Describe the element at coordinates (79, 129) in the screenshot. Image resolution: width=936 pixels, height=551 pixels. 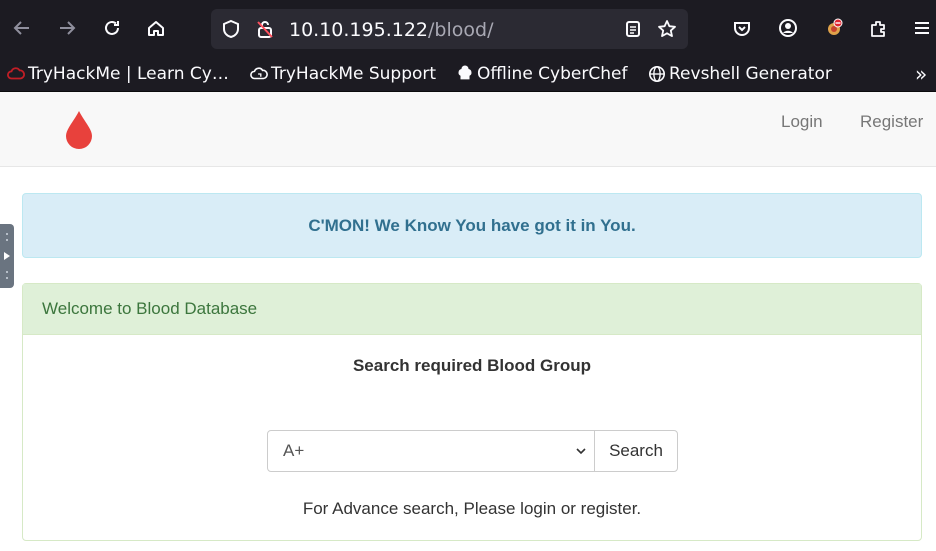
I see `blood-drop-logo-icon` at that location.